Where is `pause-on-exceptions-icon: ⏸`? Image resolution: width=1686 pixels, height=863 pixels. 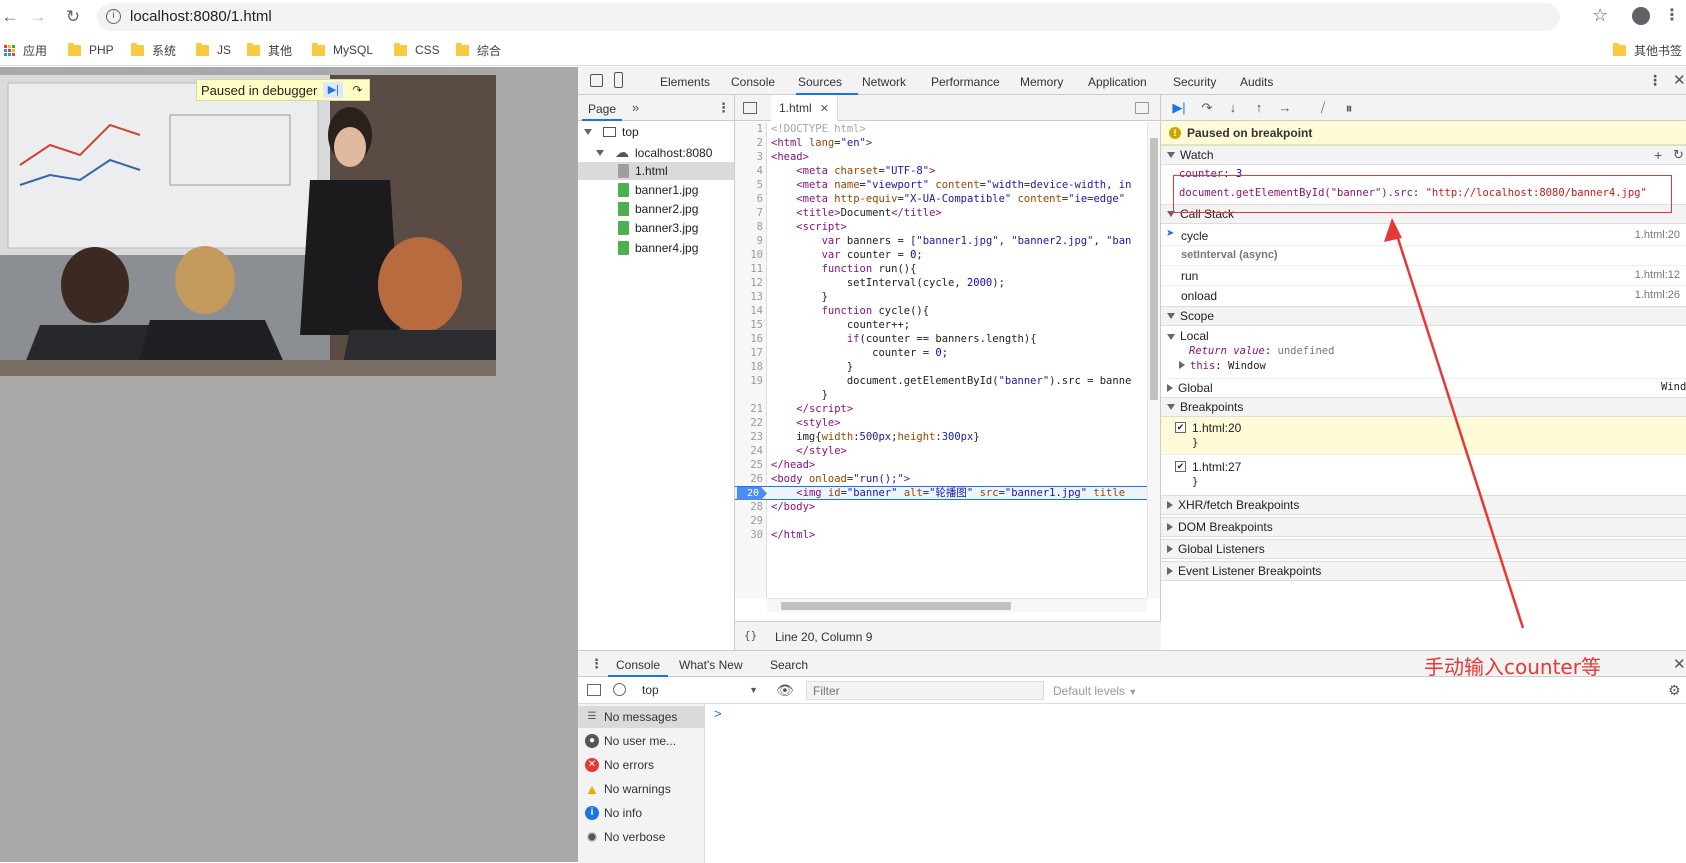
pause-on-exceptions-icon: ⏸ is located at coordinates (1349, 108).